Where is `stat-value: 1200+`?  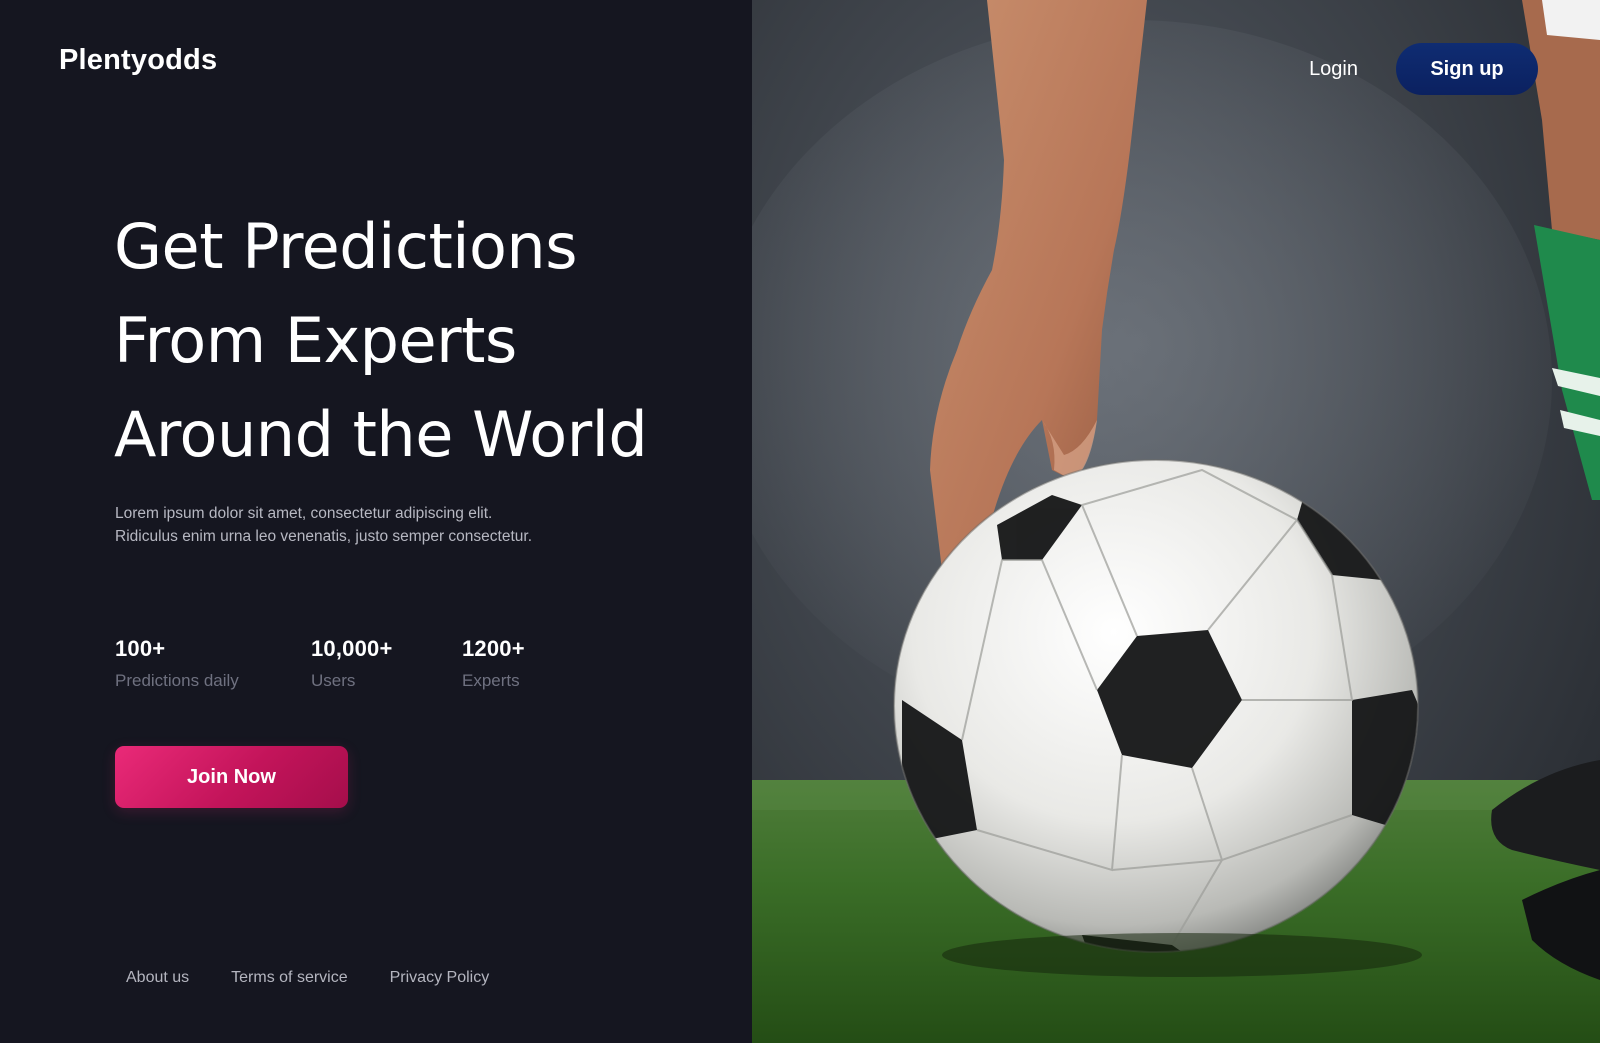
stat-value: 1200+ is located at coordinates (493, 648).